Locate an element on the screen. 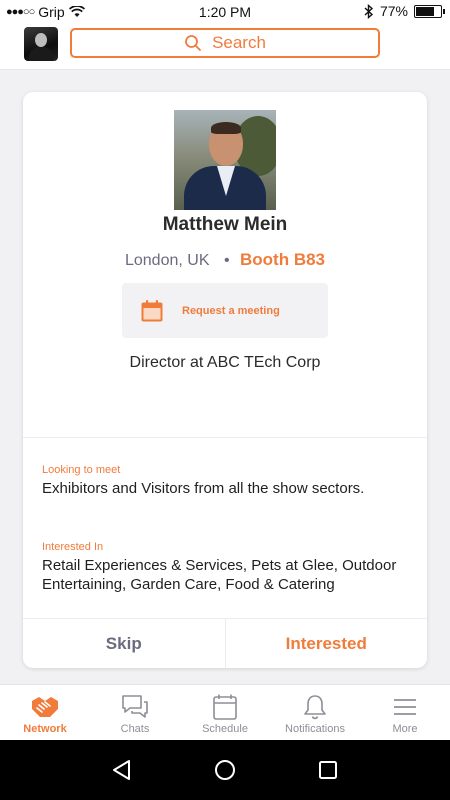  request-meeting-button: Request a meeting is located at coordinates (225, 310).